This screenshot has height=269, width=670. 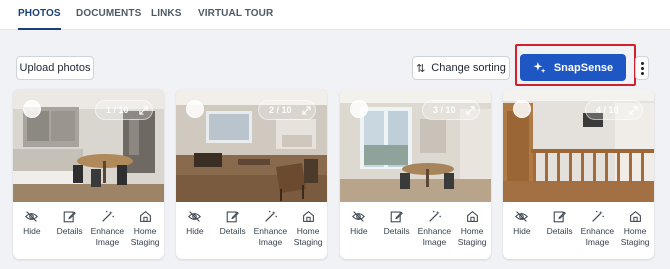 What do you see at coordinates (108, 15) in the screenshot?
I see `tab-documents: DOCUMENTS` at bounding box center [108, 15].